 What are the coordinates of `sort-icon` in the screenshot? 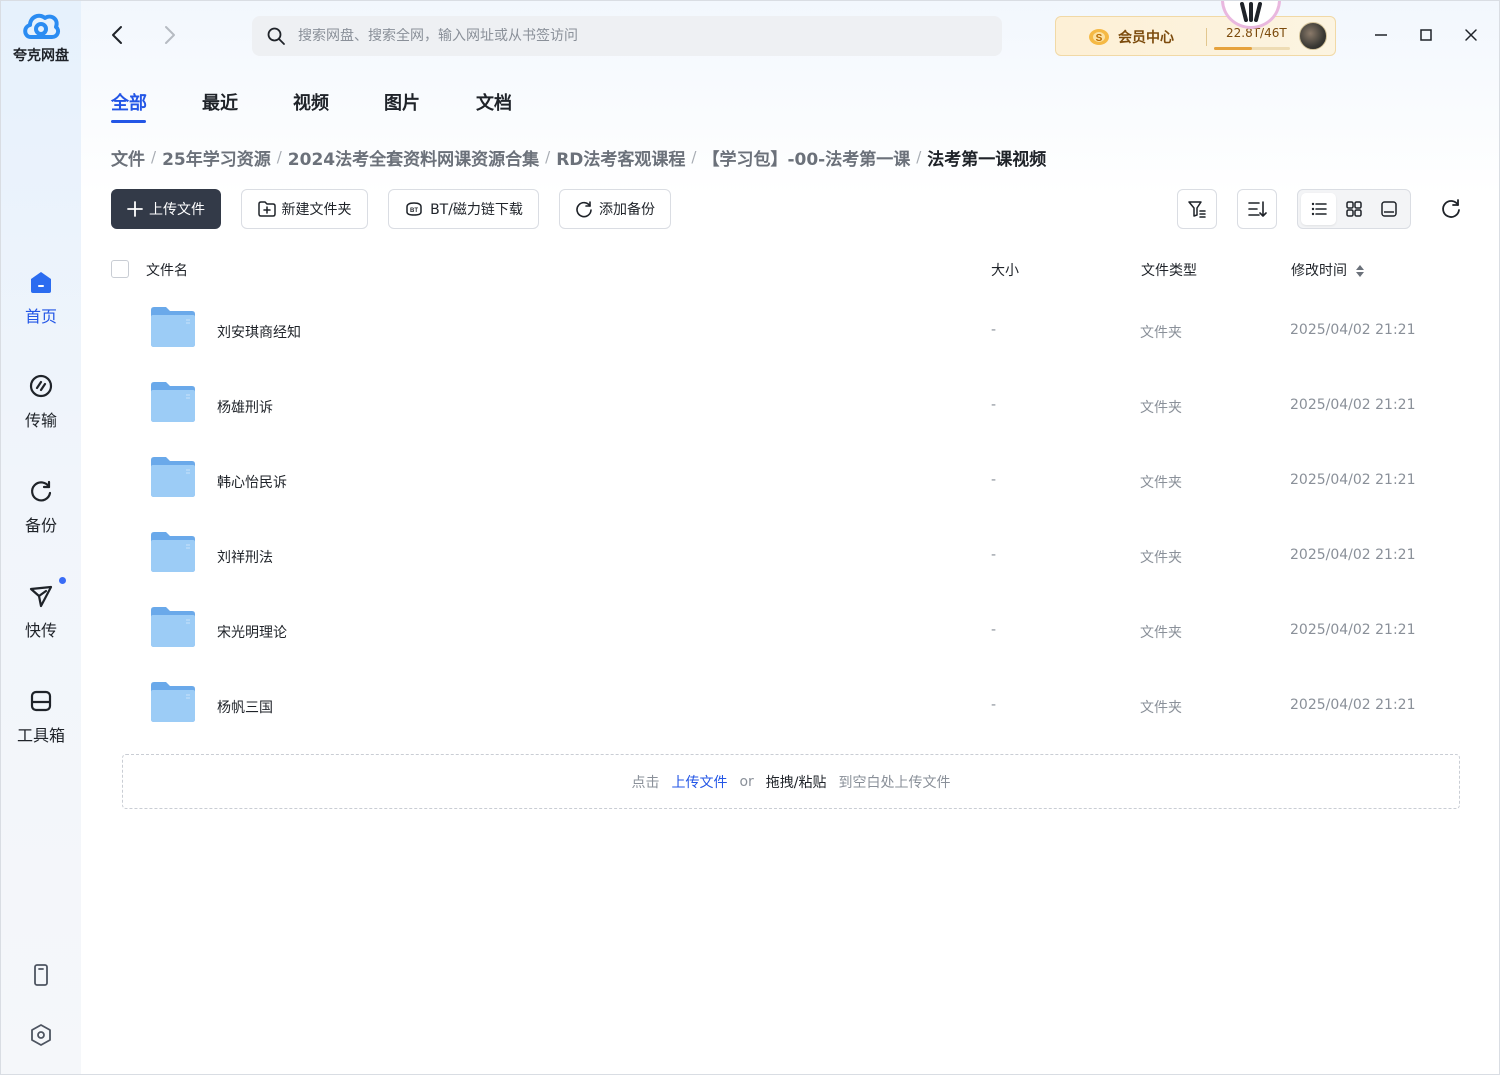 It's located at (1257, 209).